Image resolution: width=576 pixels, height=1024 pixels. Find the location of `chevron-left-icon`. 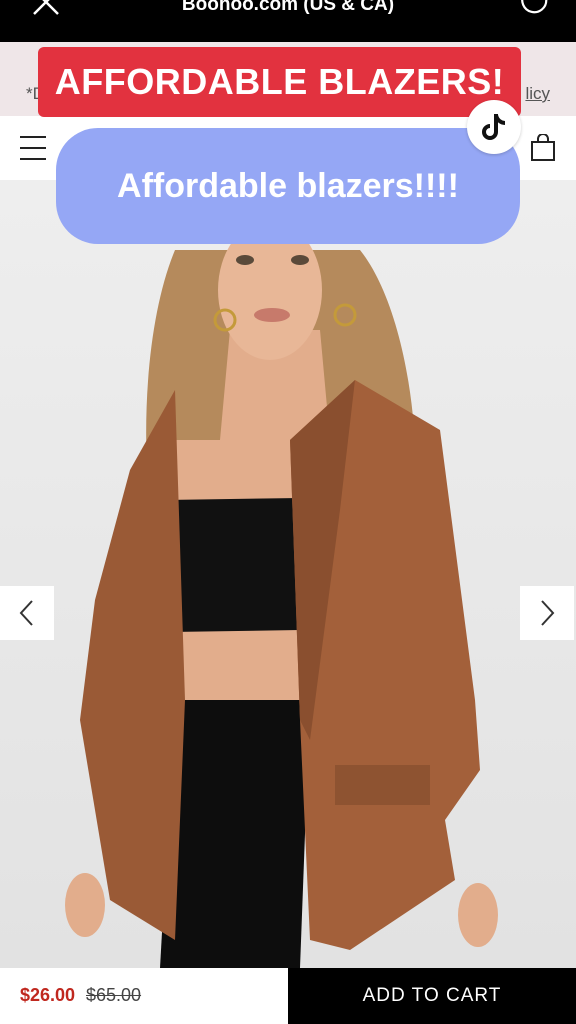

chevron-left-icon is located at coordinates (26, 613).